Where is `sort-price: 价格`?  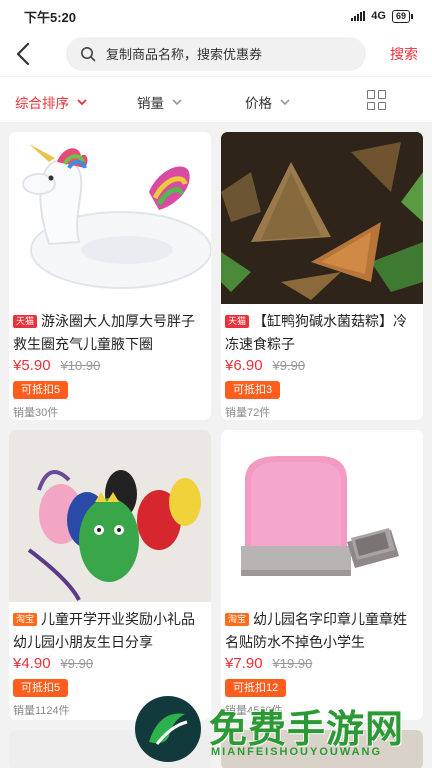
sort-price: 价格 is located at coordinates (267, 102).